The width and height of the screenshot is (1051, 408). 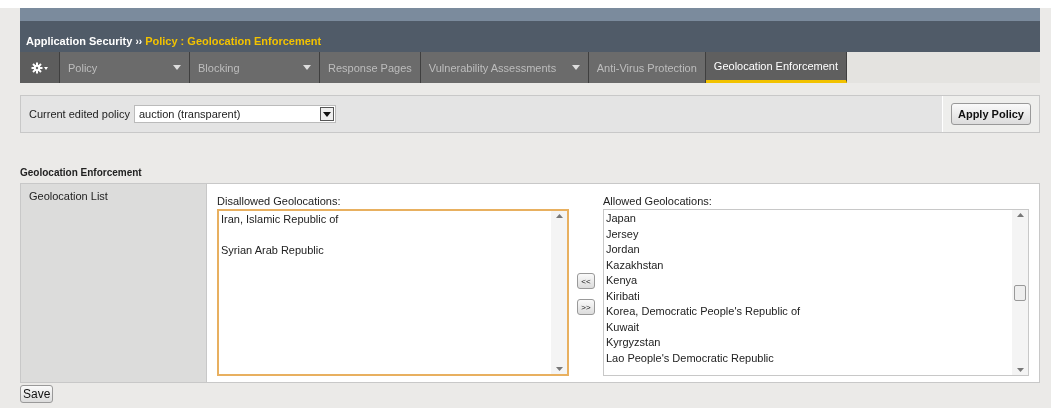 I want to click on settings-icon, so click(x=39, y=67).